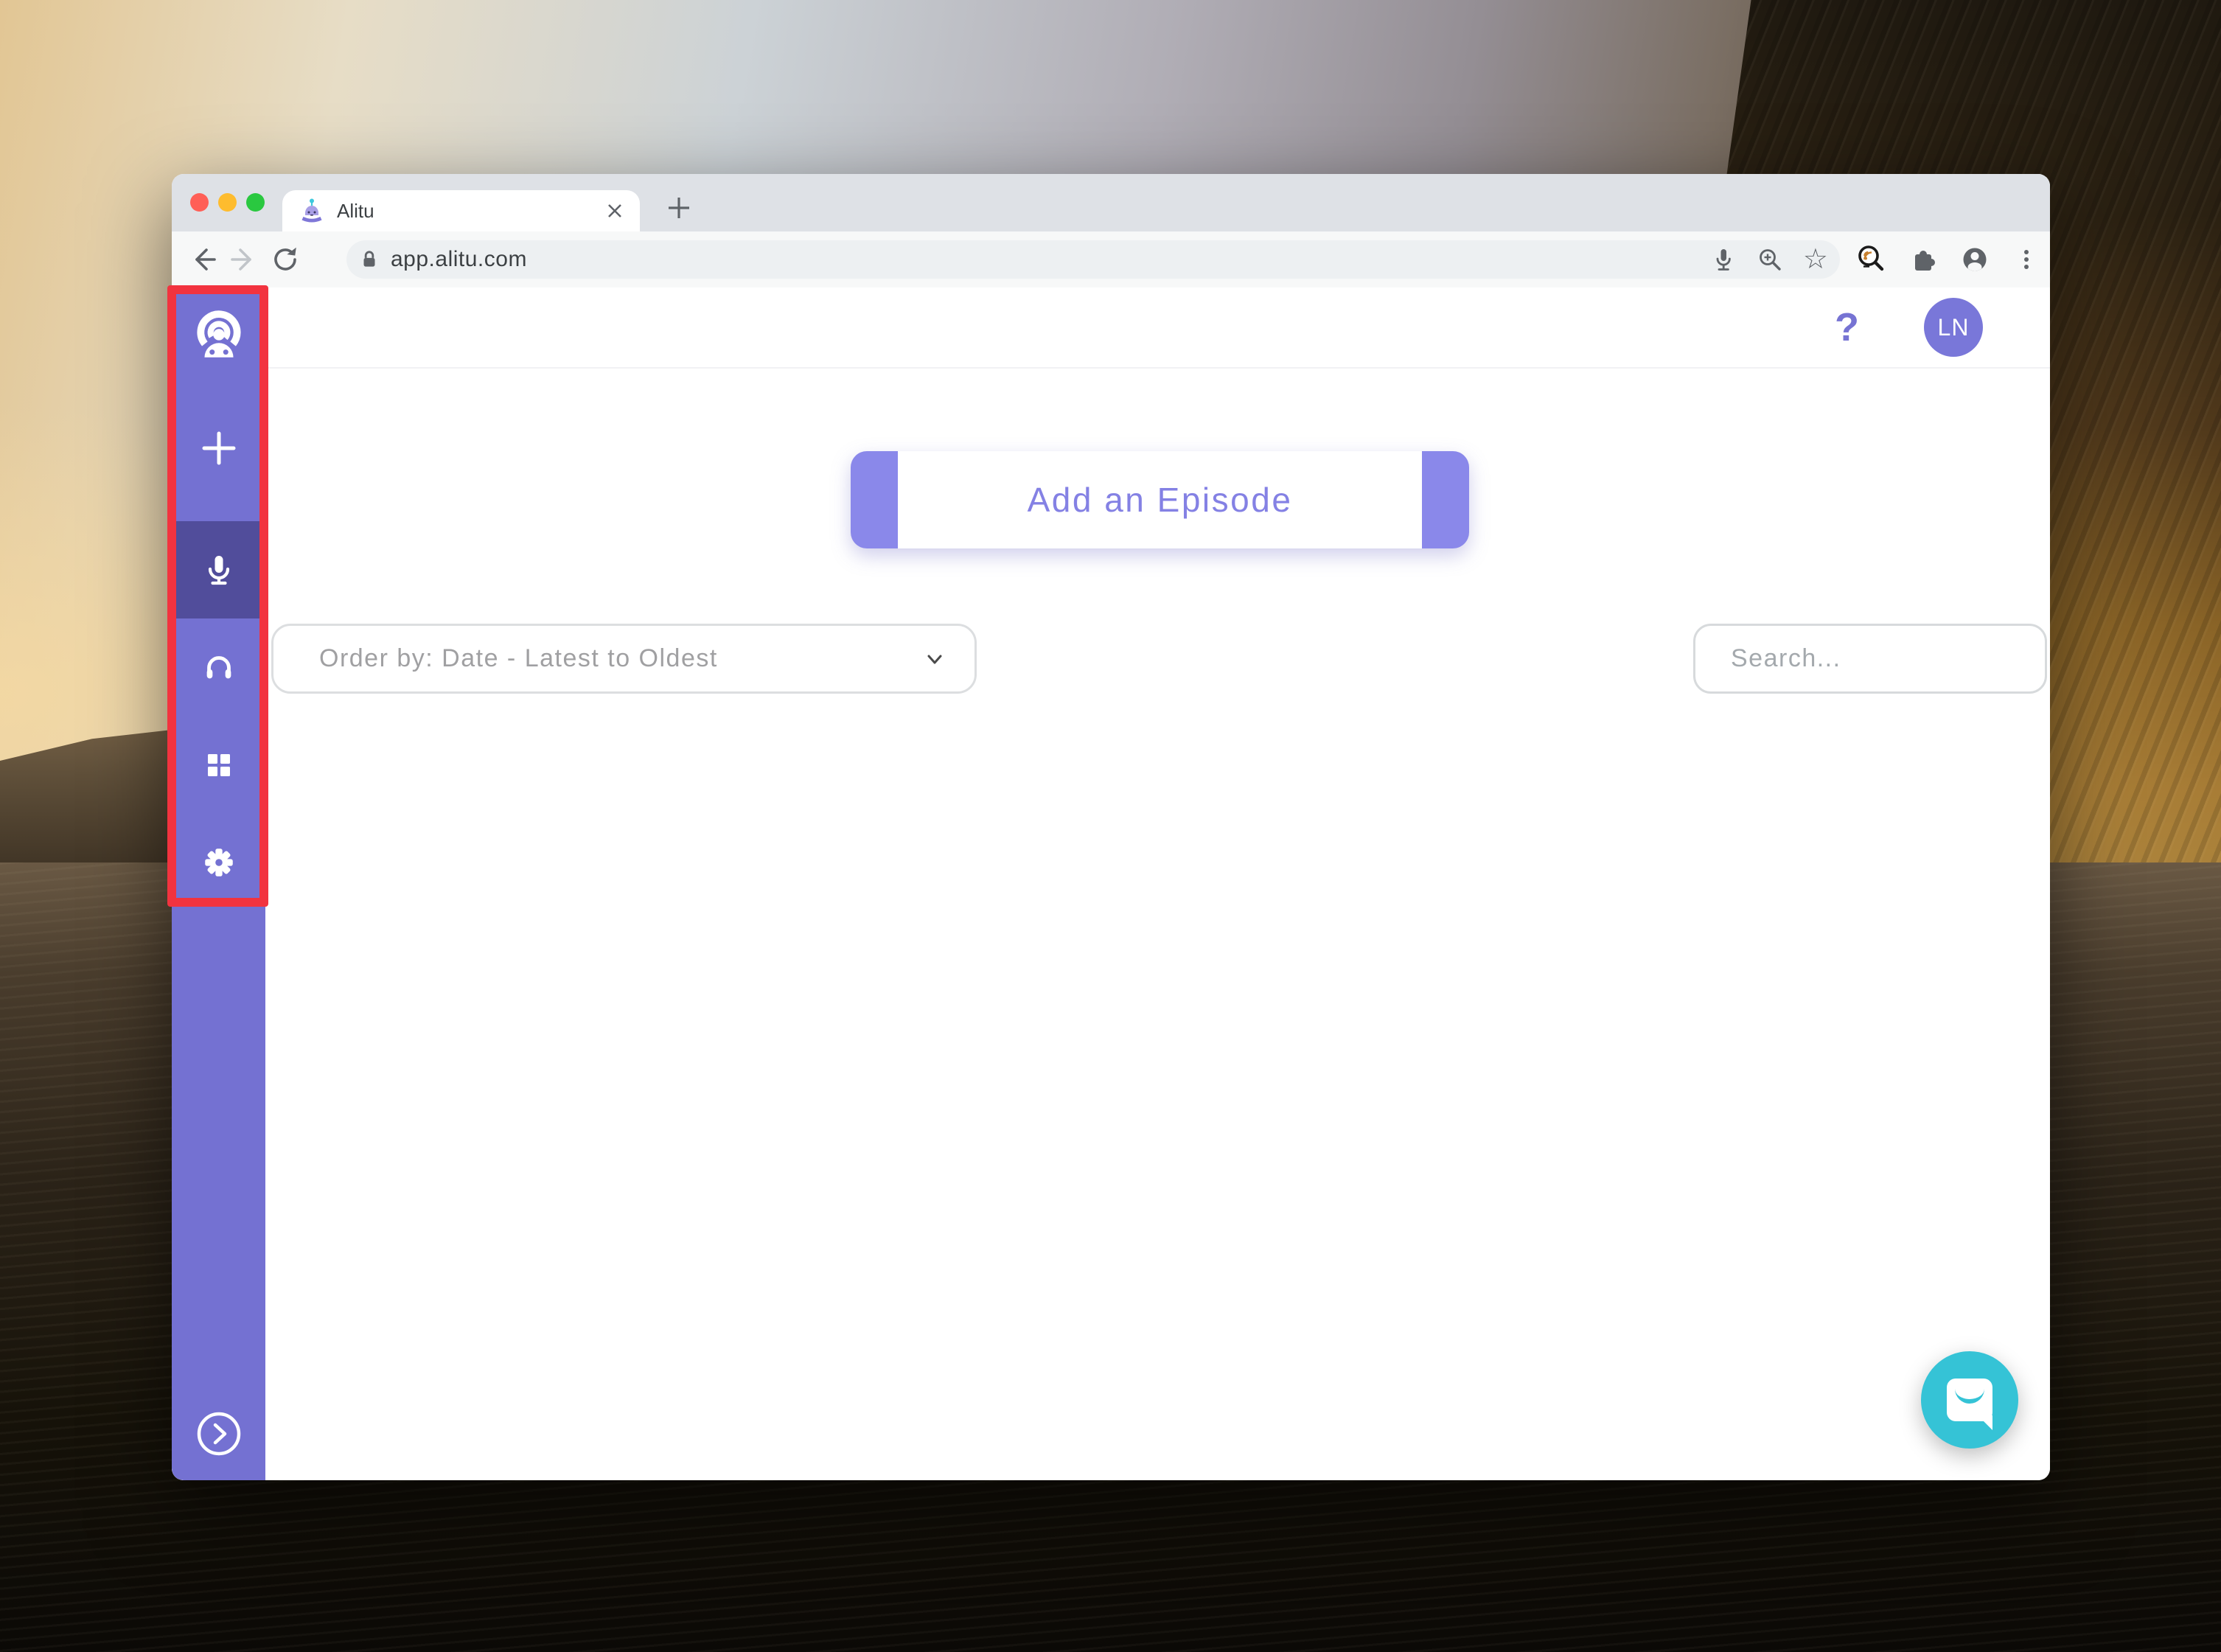  I want to click on window-controls, so click(227, 203).